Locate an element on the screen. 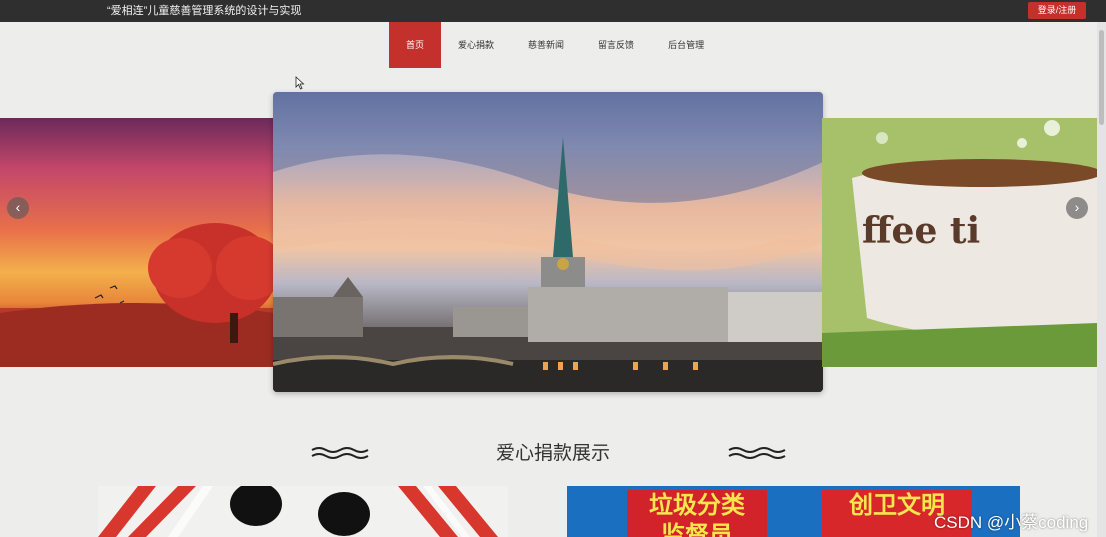 Image resolution: width=1106 pixels, height=537 pixels. chevron-right-icon: › is located at coordinates (1077, 207).